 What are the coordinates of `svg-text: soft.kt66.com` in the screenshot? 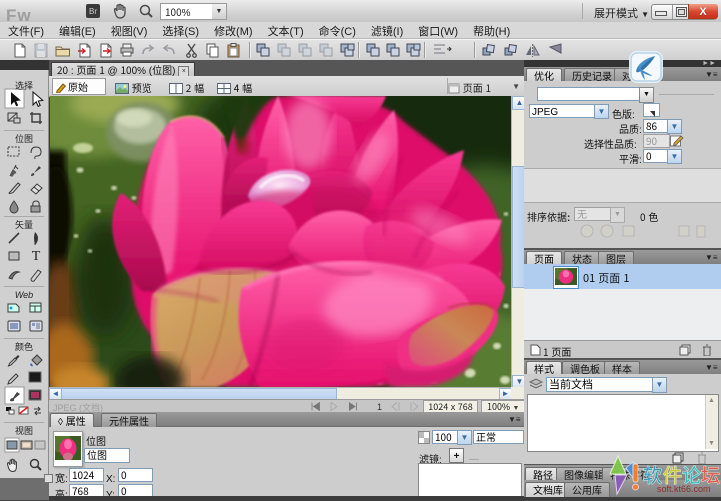 It's located at (684, 489).